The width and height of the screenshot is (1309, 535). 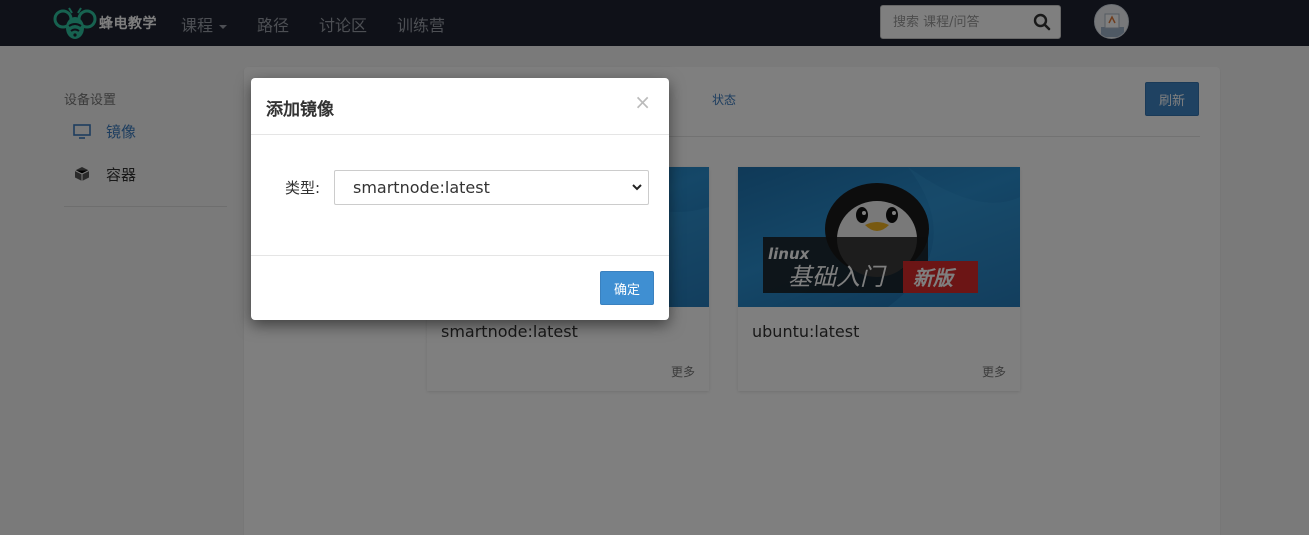 I want to click on type-field-label: 类型:, so click(x=303, y=188).